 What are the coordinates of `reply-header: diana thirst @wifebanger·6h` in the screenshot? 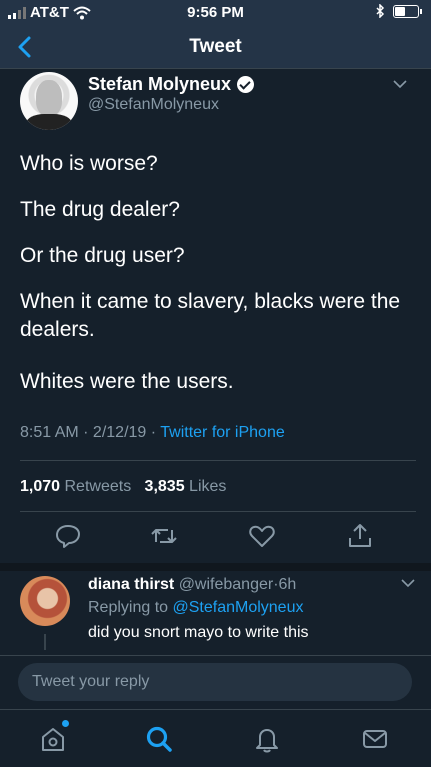 It's located at (192, 584).